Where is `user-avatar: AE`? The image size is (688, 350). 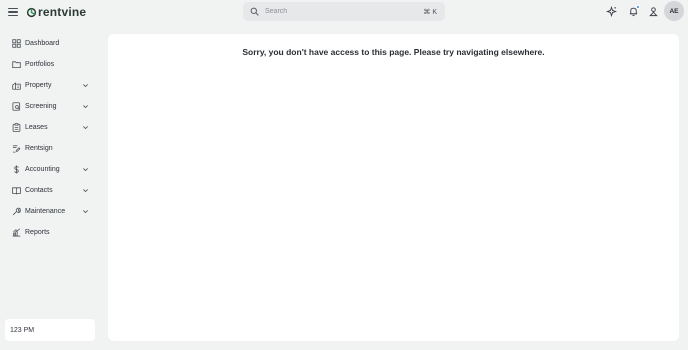
user-avatar: AE is located at coordinates (674, 11).